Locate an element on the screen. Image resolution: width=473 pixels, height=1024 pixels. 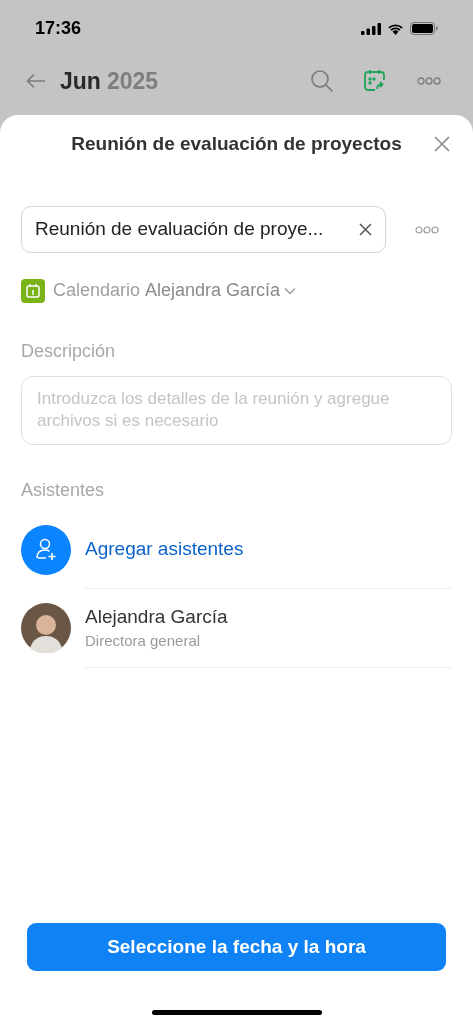
clear-icon is located at coordinates (365, 229).